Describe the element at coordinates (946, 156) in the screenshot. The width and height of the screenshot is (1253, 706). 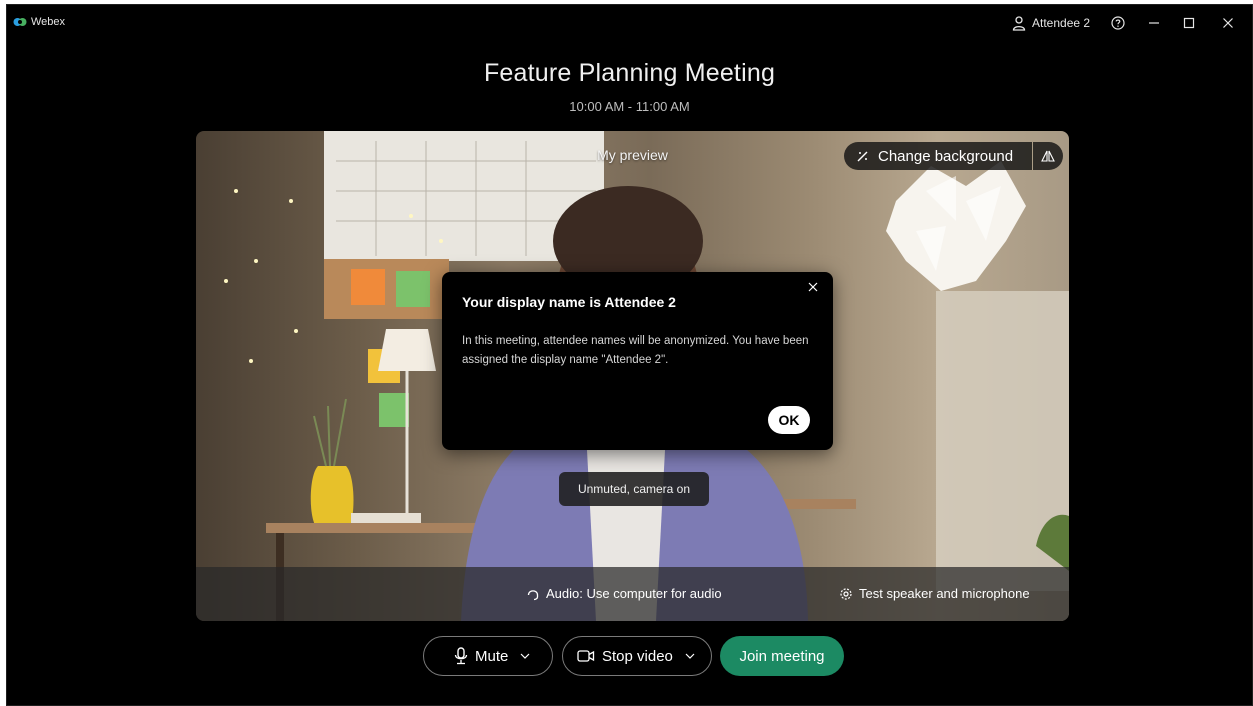
I see `change-background-label: Change background` at that location.